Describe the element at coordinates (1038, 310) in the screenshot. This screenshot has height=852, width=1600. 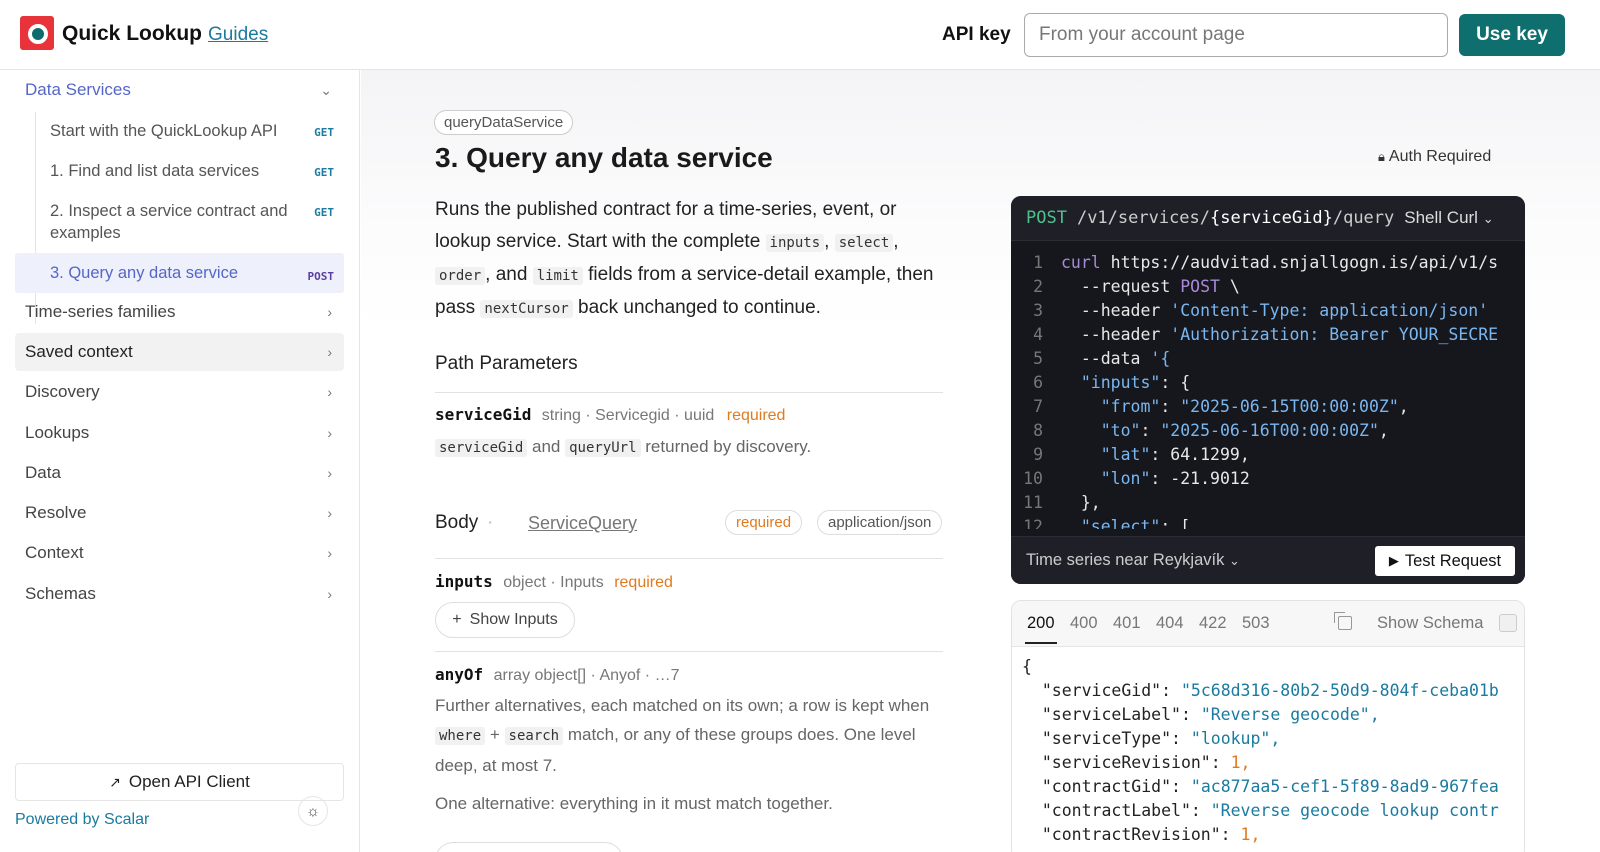
I see `line-number: 3` at that location.